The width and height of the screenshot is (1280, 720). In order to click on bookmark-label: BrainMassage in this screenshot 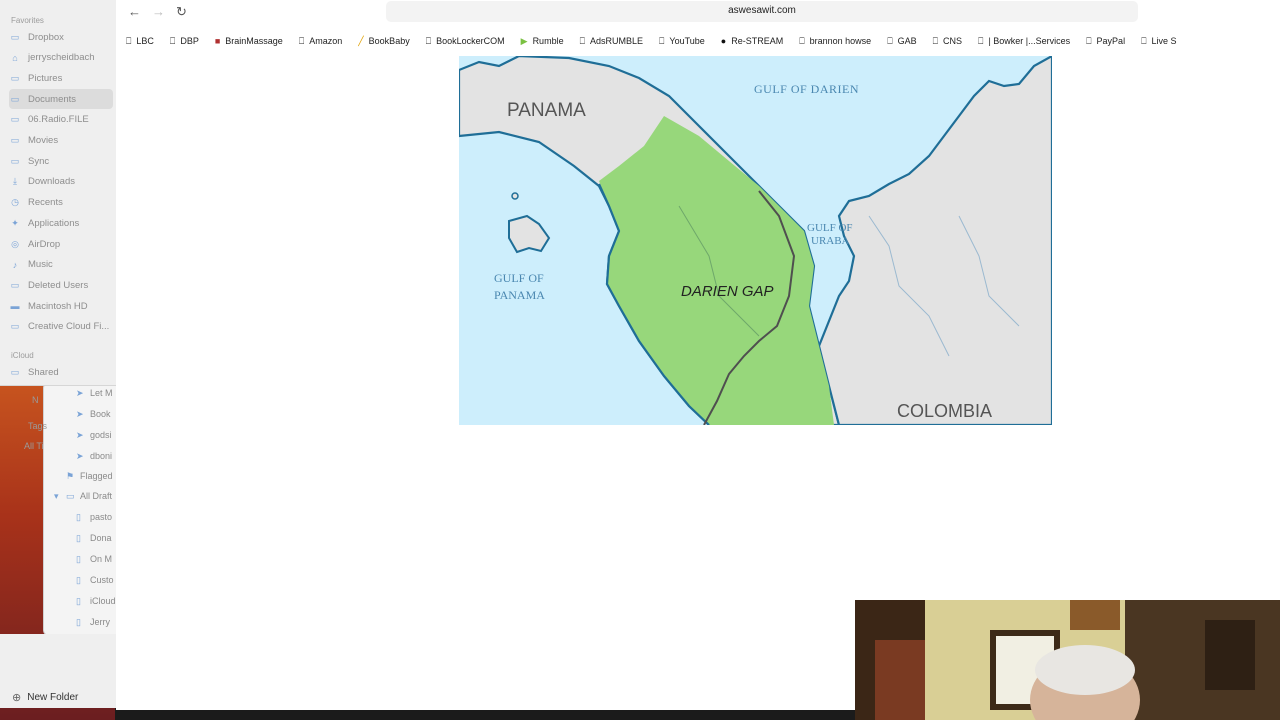, I will do `click(254, 41)`.